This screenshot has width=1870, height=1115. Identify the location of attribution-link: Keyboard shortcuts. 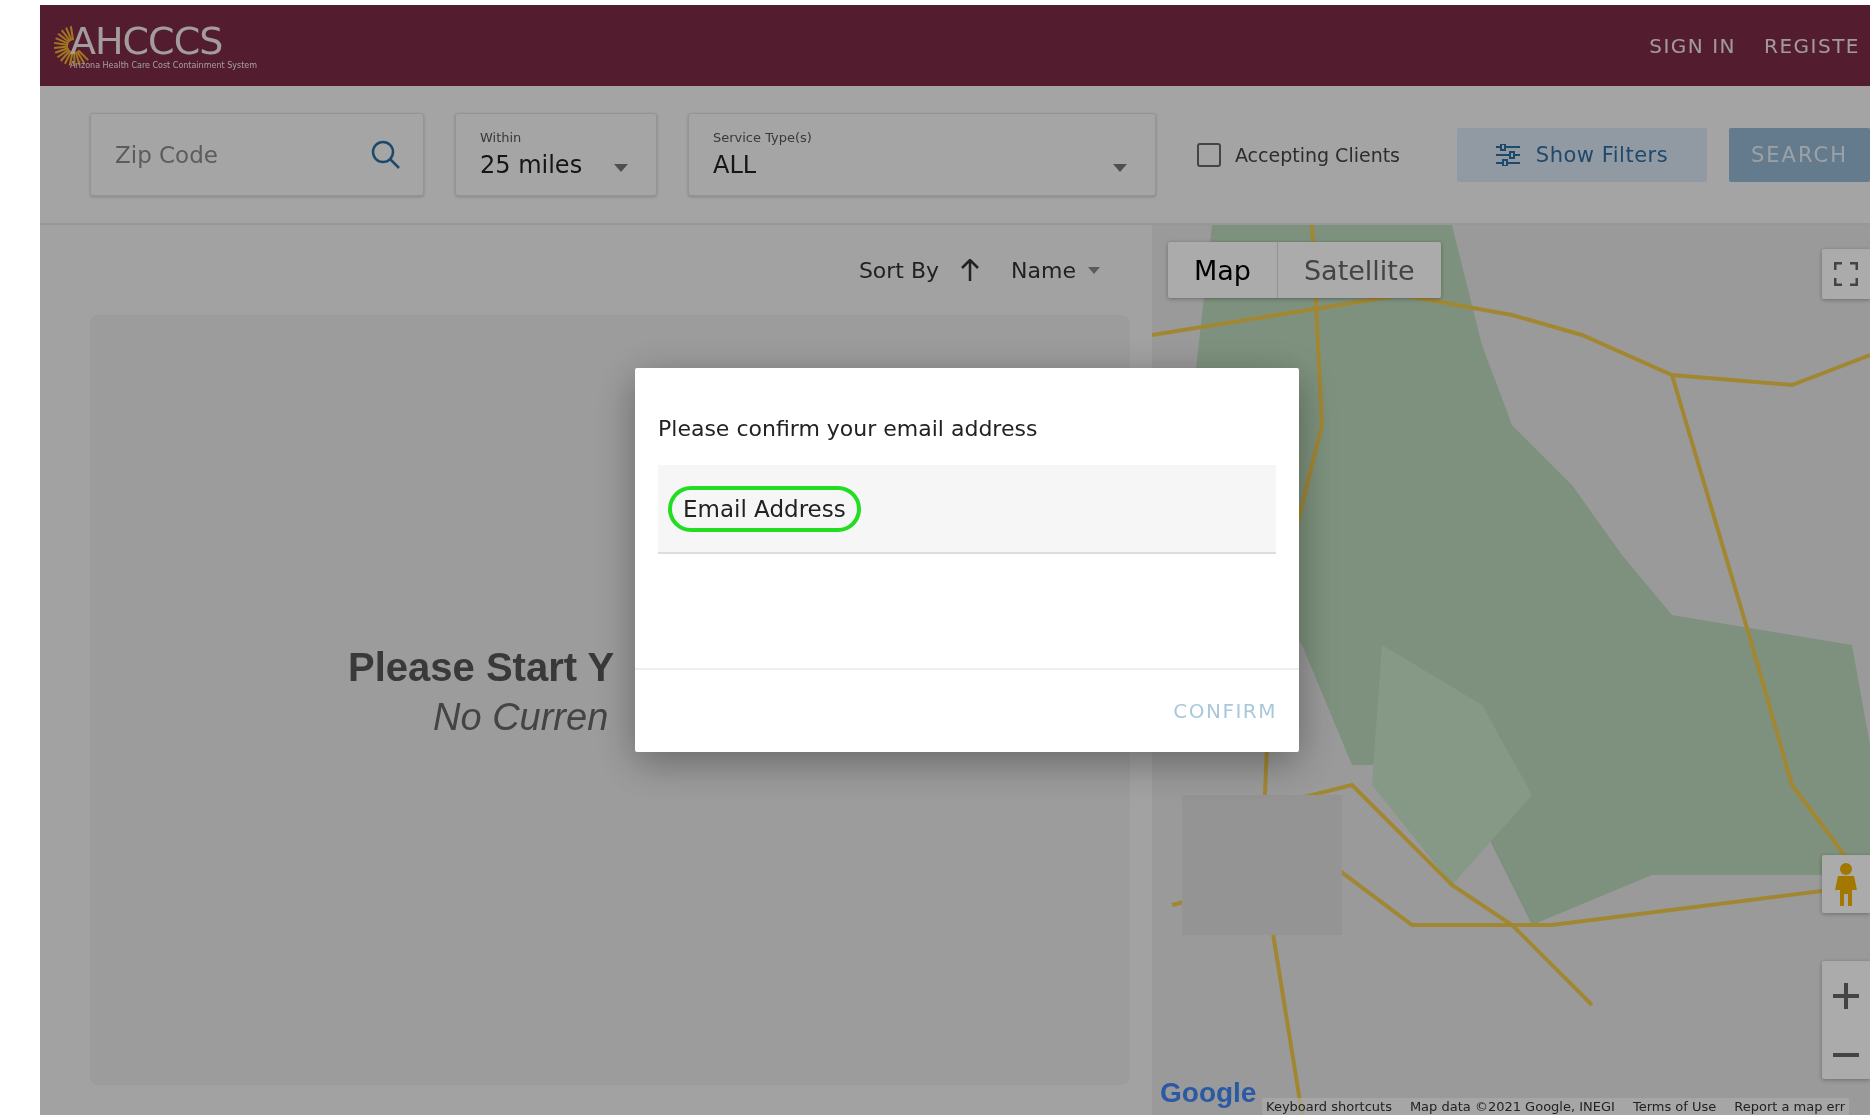
(1329, 1106).